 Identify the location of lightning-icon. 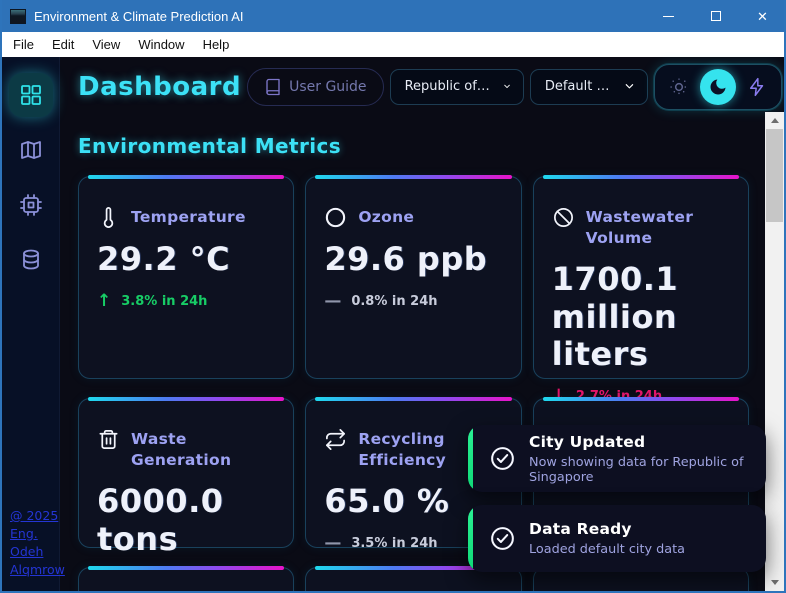
(757, 87).